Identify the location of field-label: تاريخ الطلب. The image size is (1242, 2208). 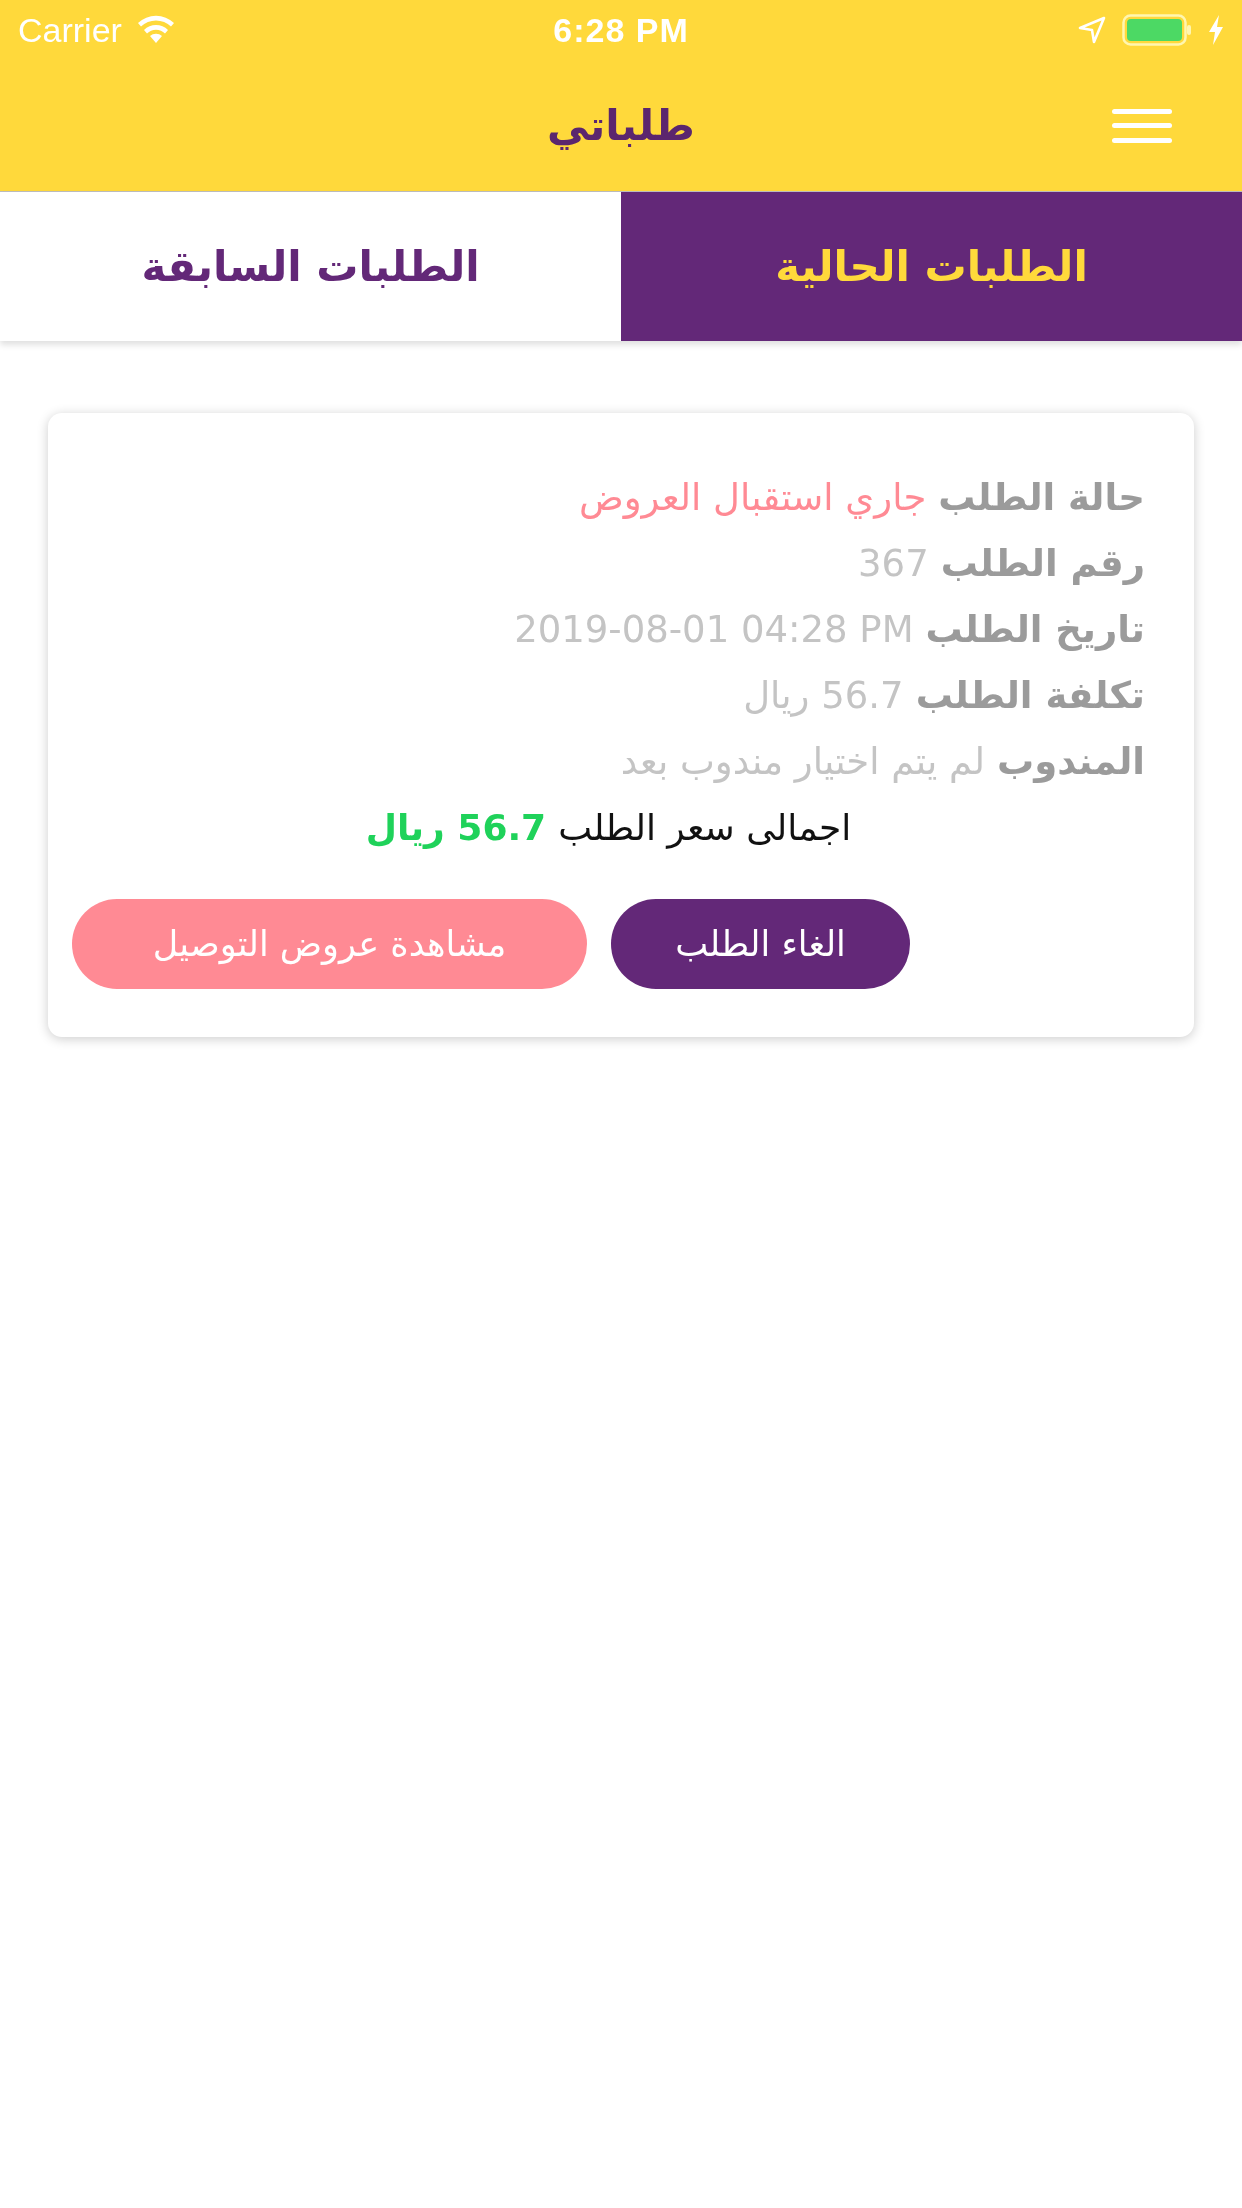
(1035, 629).